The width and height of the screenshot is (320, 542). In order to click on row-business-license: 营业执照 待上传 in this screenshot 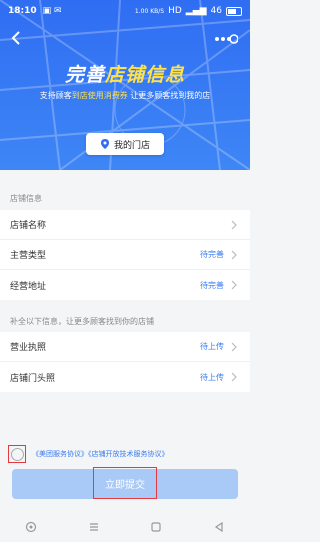, I will do `click(125, 347)`.